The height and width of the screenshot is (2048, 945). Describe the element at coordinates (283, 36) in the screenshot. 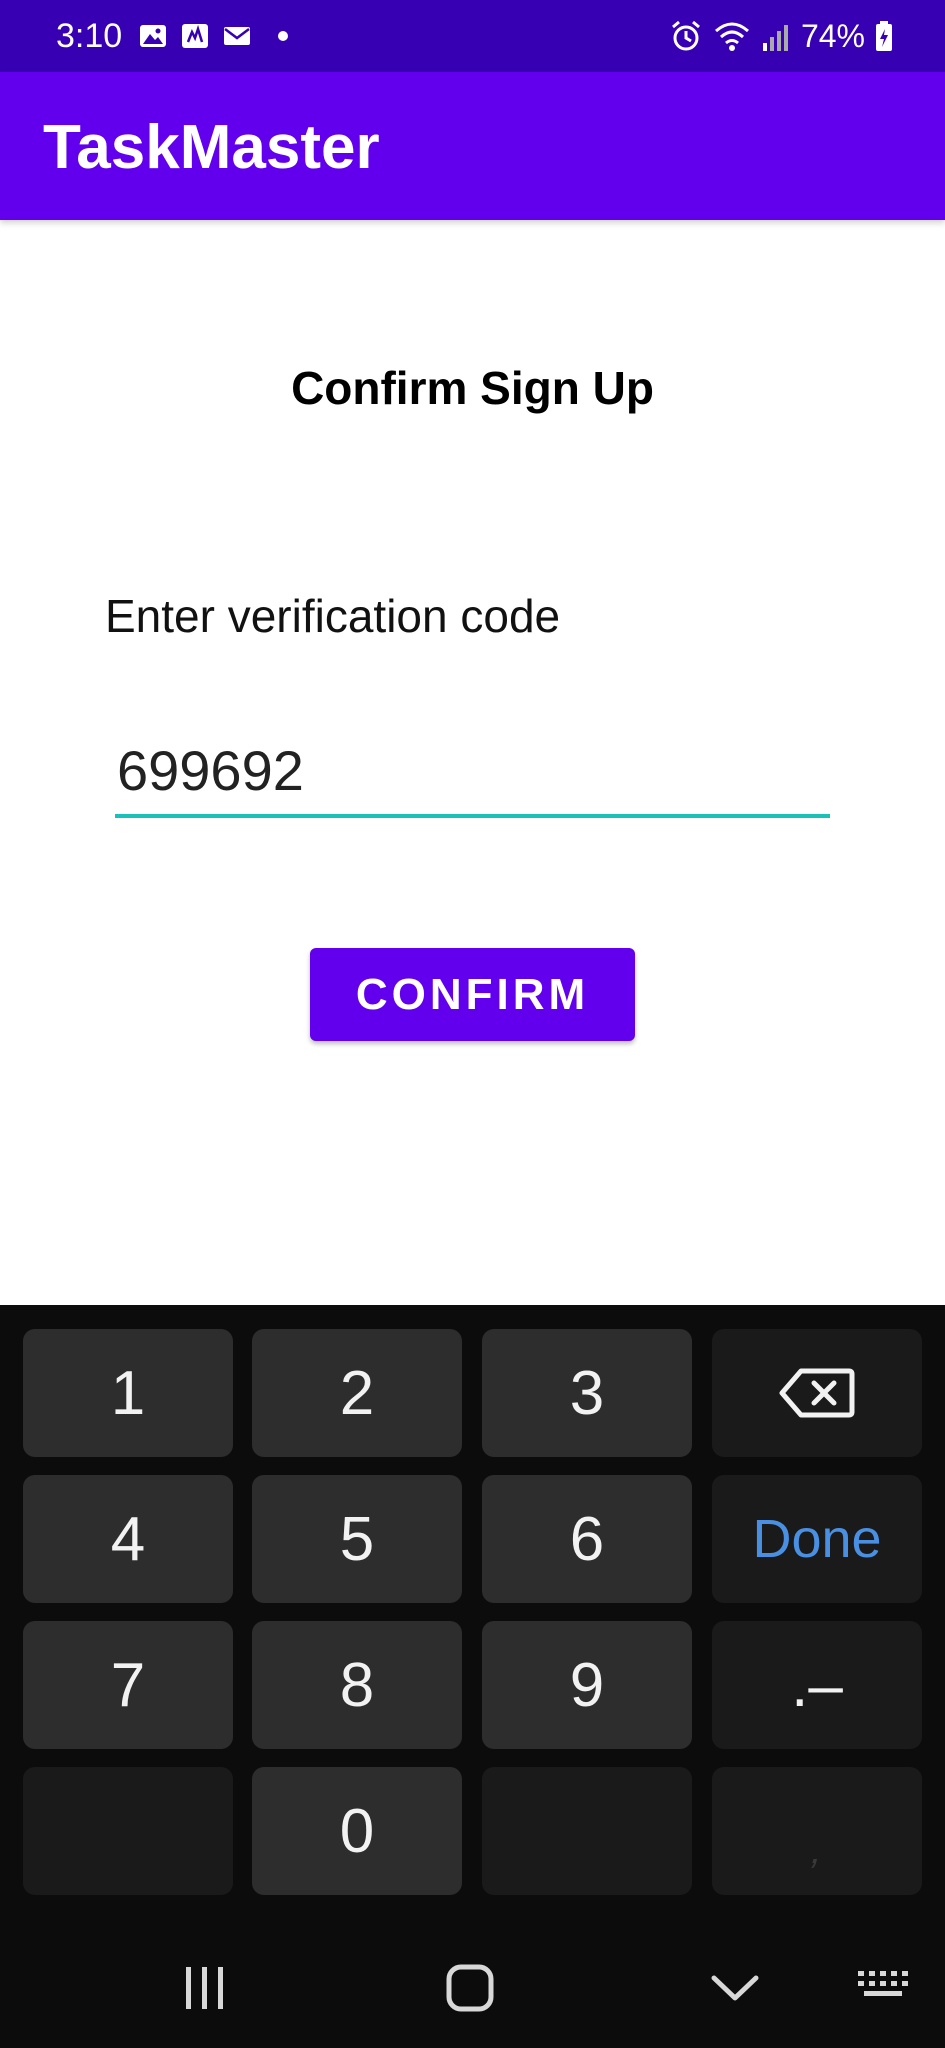

I see `dot-icon` at that location.